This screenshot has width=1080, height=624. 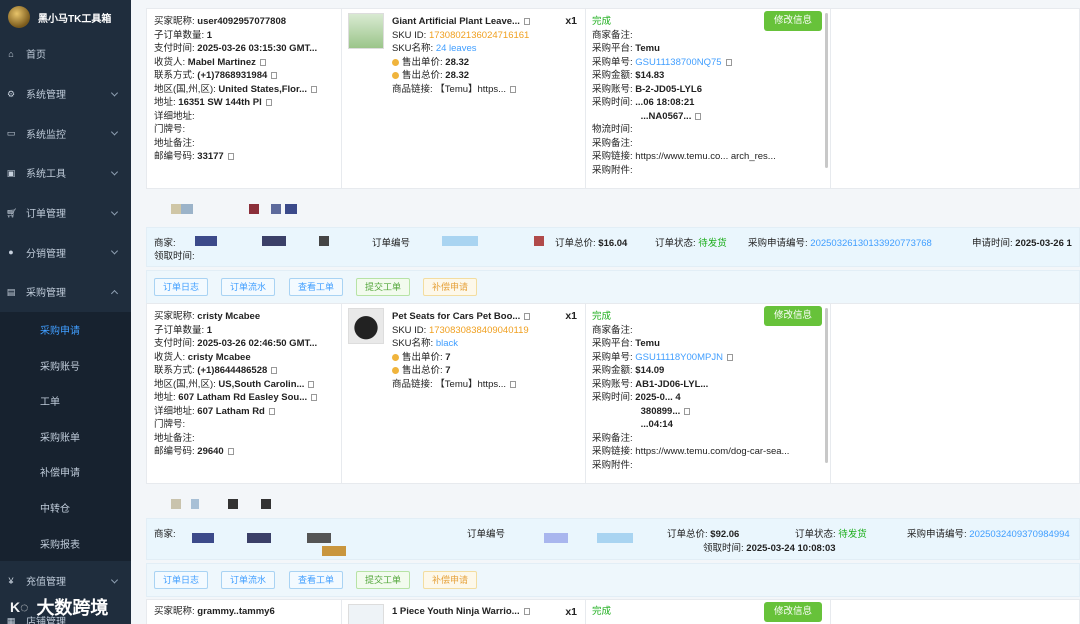 I want to click on sidebar-item-purchase: ▤ 采购管理, so click(x=65, y=292).